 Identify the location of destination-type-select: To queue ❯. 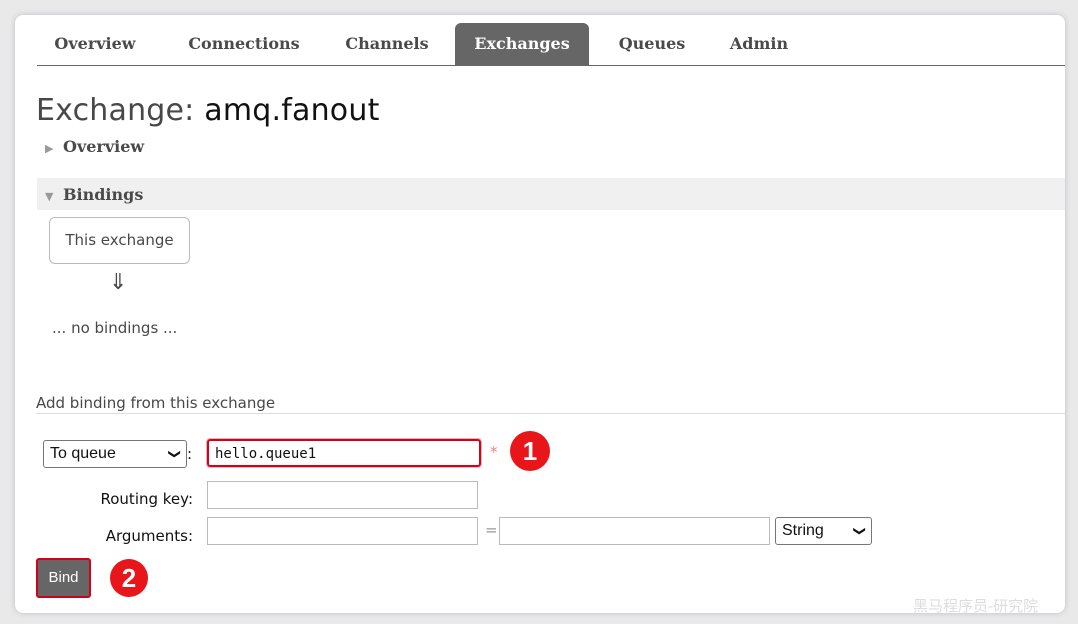
(115, 454).